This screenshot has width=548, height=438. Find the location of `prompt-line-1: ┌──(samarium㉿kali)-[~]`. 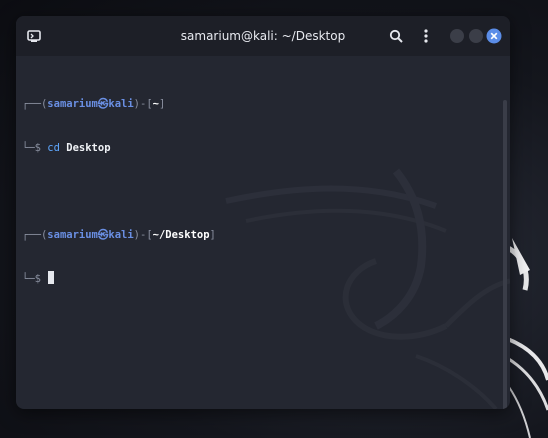

prompt-line-1: ┌──(samarium㉿kali)-[~] is located at coordinates (119, 104).